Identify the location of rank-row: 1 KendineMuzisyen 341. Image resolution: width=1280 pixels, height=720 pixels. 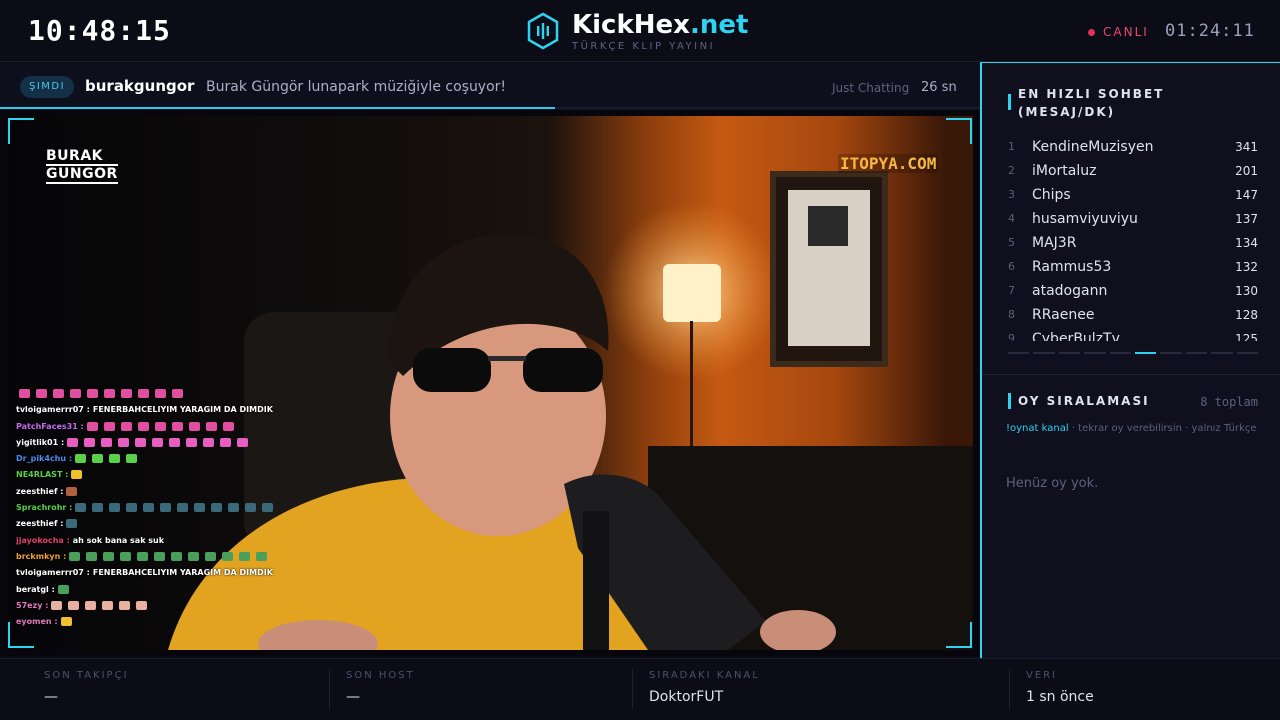
(1133, 147).